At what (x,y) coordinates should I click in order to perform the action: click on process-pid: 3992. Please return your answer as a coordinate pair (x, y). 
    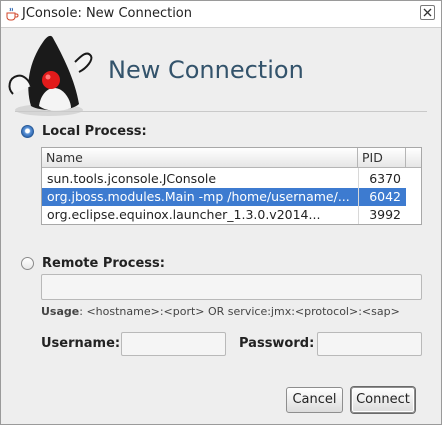
    Looking at the image, I should click on (385, 214).